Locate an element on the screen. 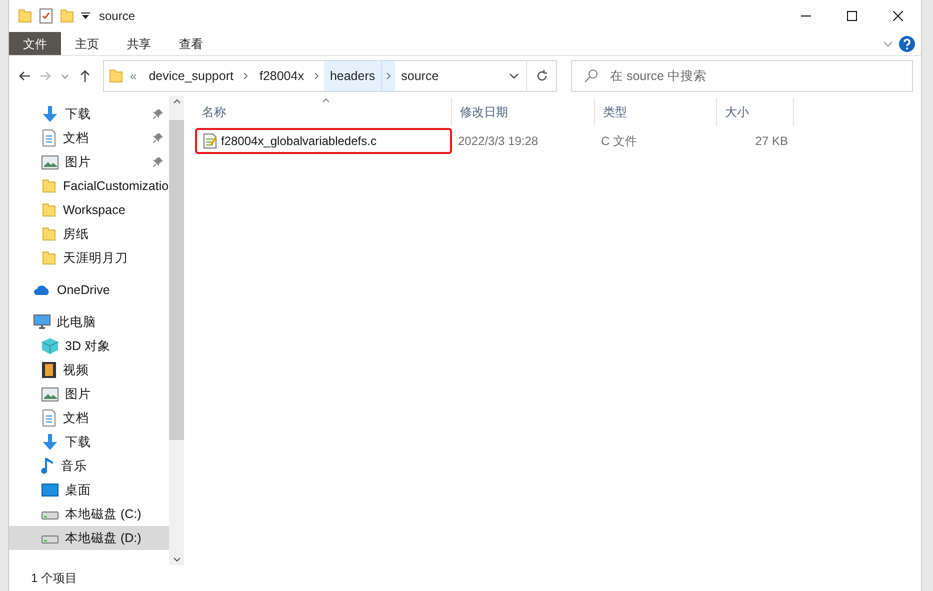  cube-icon is located at coordinates (50, 346).